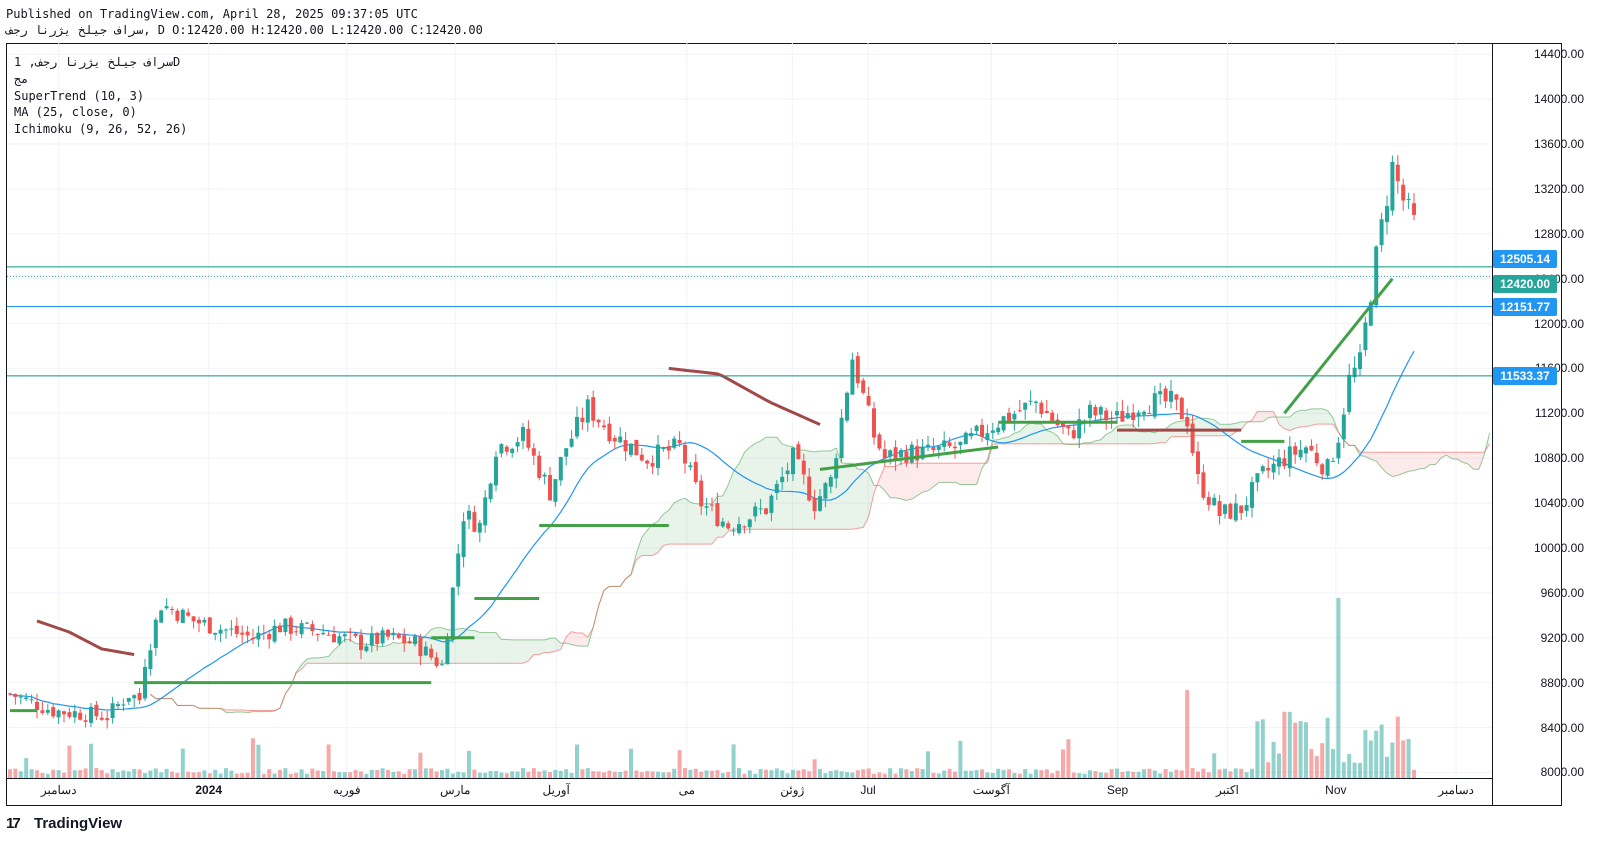 This screenshot has width=1598, height=858. I want to click on legend-supertrend: SuperTrend (10, 3), so click(100, 96).